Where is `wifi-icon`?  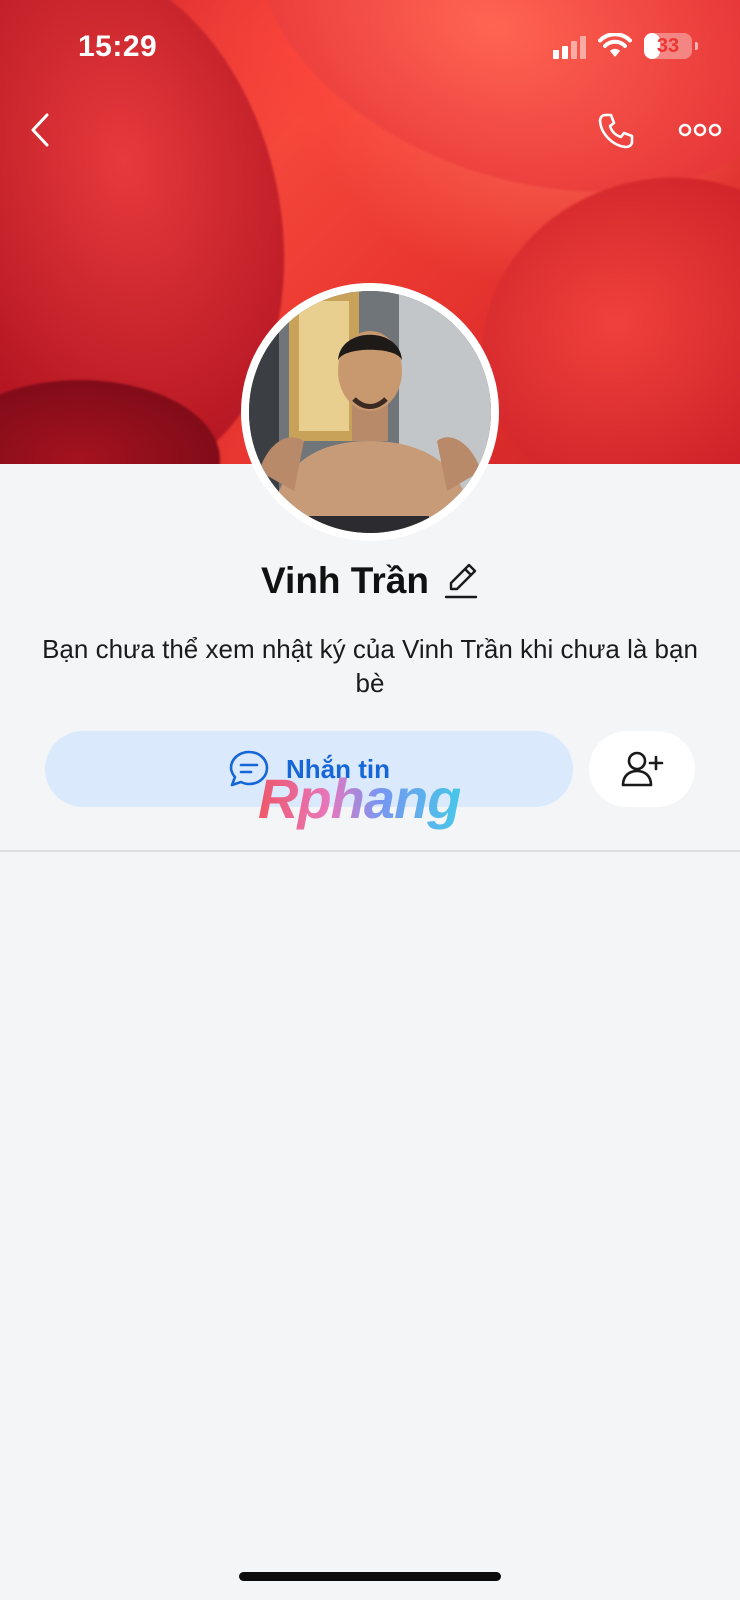
wifi-icon is located at coordinates (615, 45).